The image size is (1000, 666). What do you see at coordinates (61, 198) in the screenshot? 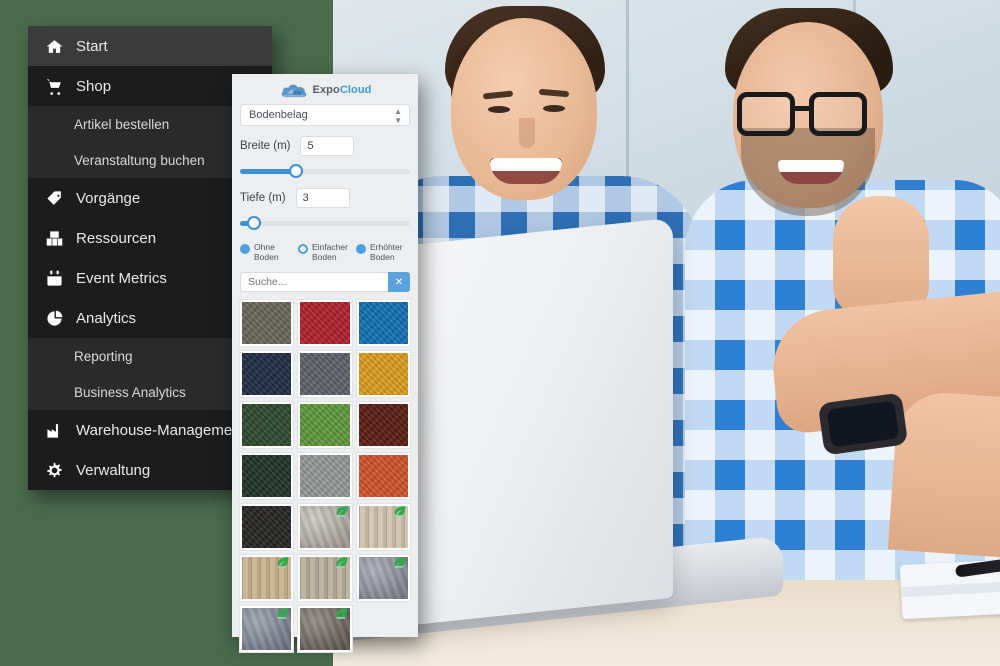
I see `tag-icon` at bounding box center [61, 198].